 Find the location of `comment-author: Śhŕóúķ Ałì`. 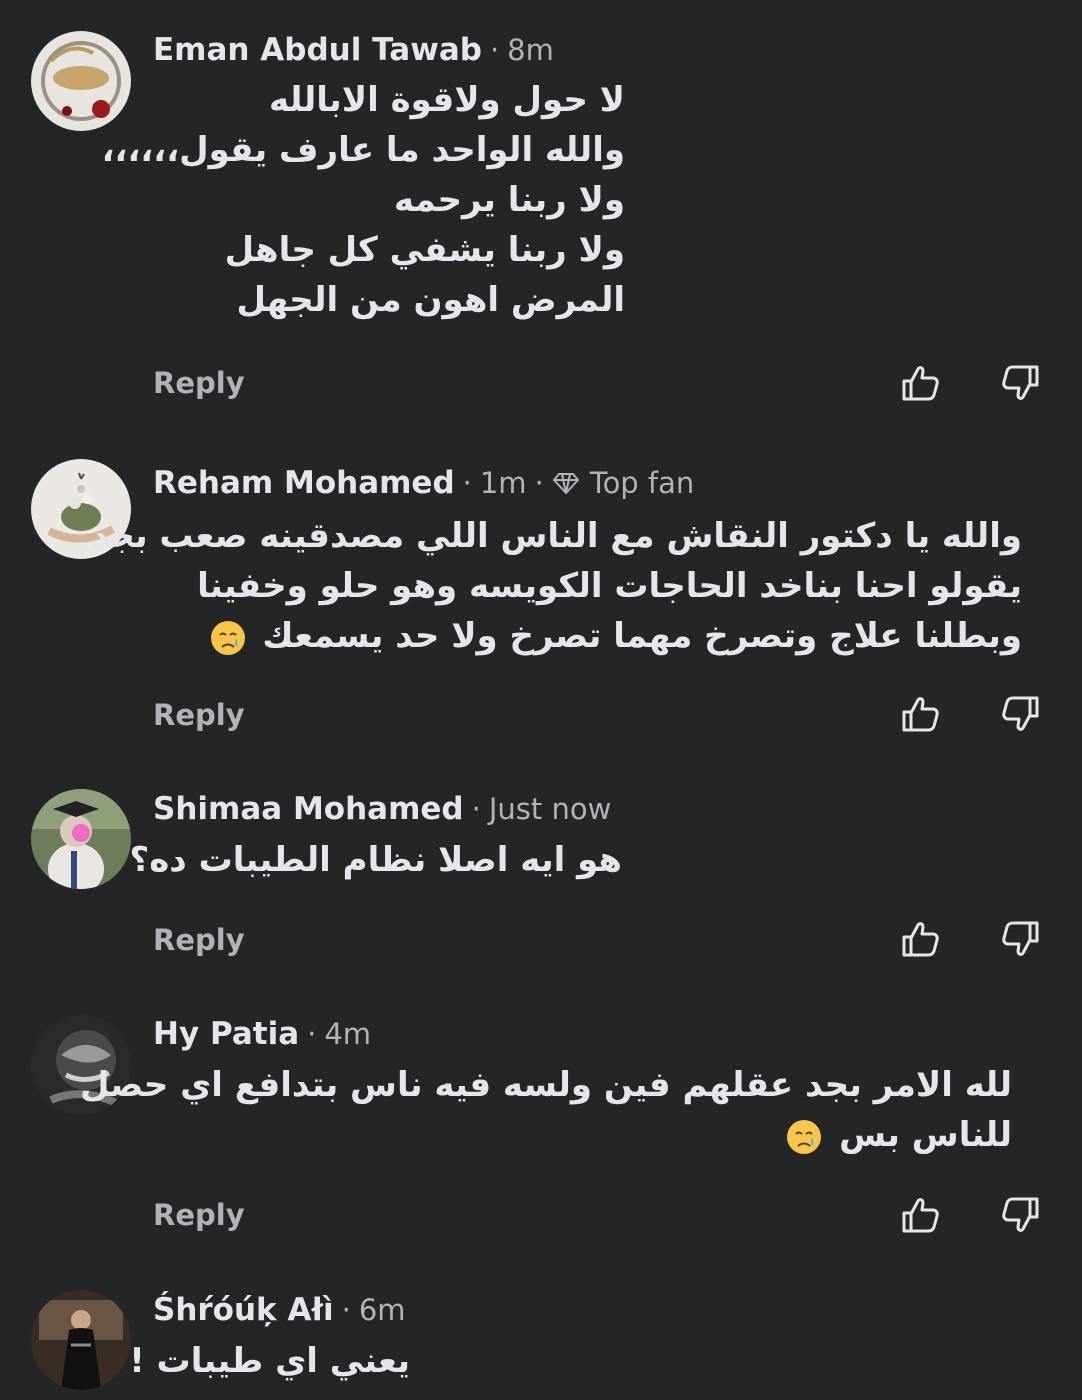

comment-author: Śhŕóúķ Ałì is located at coordinates (243, 1310).